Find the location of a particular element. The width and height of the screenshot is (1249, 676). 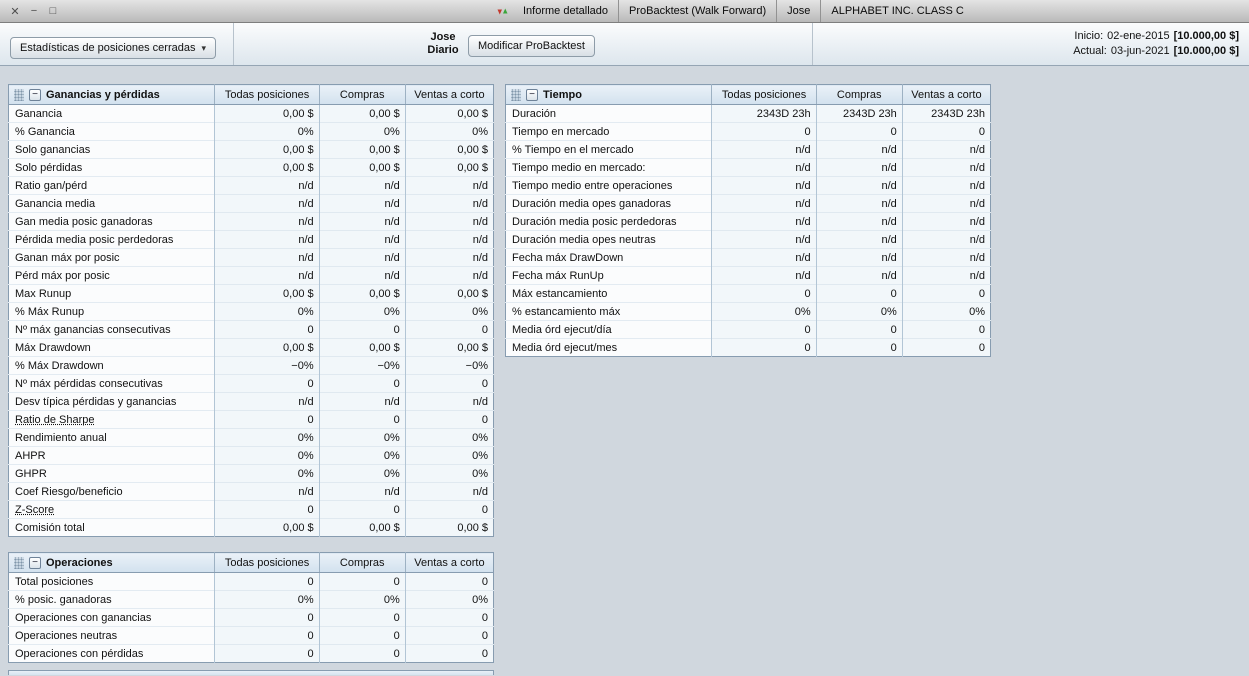

toolbar-divider is located at coordinates (812, 44).